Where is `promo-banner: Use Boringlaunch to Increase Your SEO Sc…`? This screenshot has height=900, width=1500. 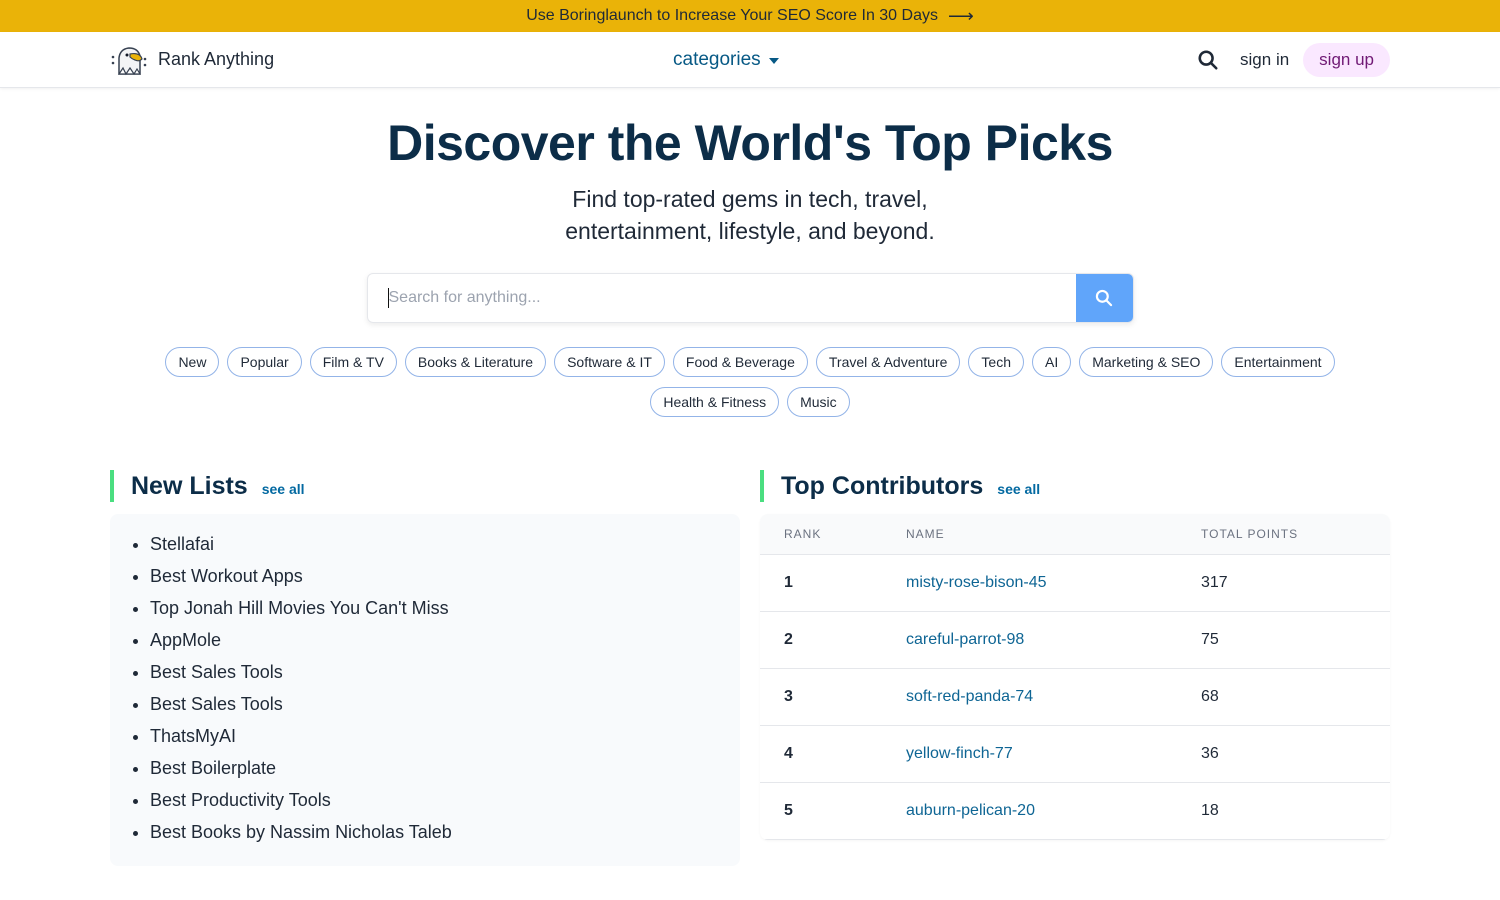
promo-banner: Use Boringlaunch to Increase Your SEO Sc… is located at coordinates (750, 16).